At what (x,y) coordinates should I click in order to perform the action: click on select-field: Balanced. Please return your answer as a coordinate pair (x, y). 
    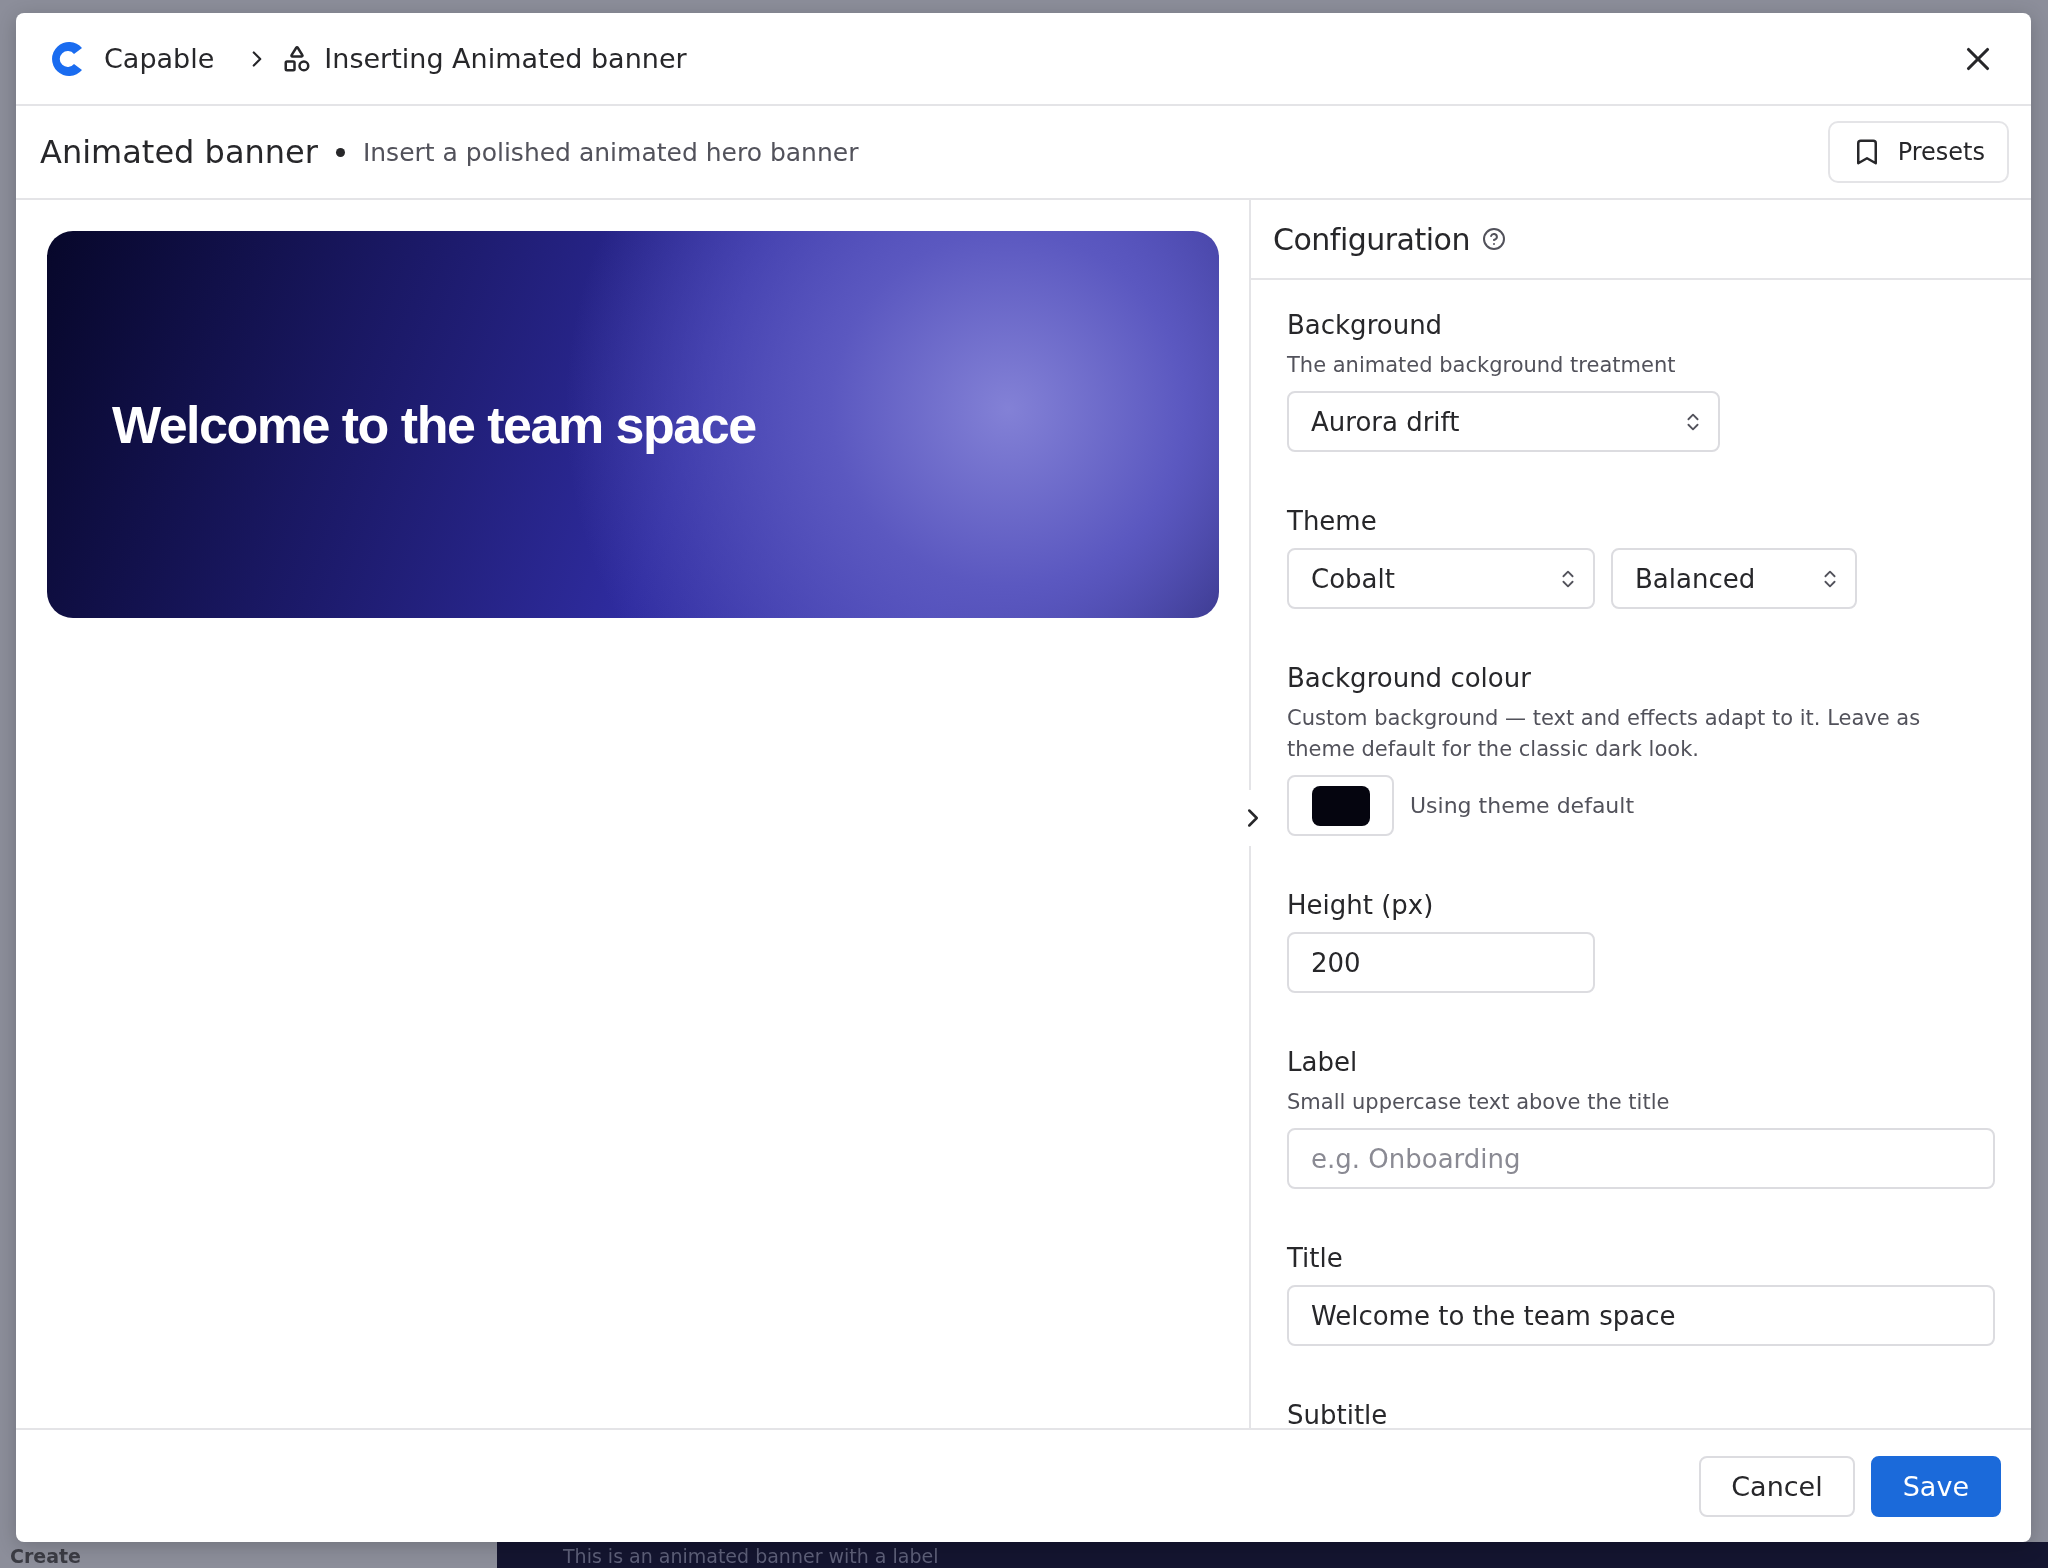
    Looking at the image, I should click on (1734, 578).